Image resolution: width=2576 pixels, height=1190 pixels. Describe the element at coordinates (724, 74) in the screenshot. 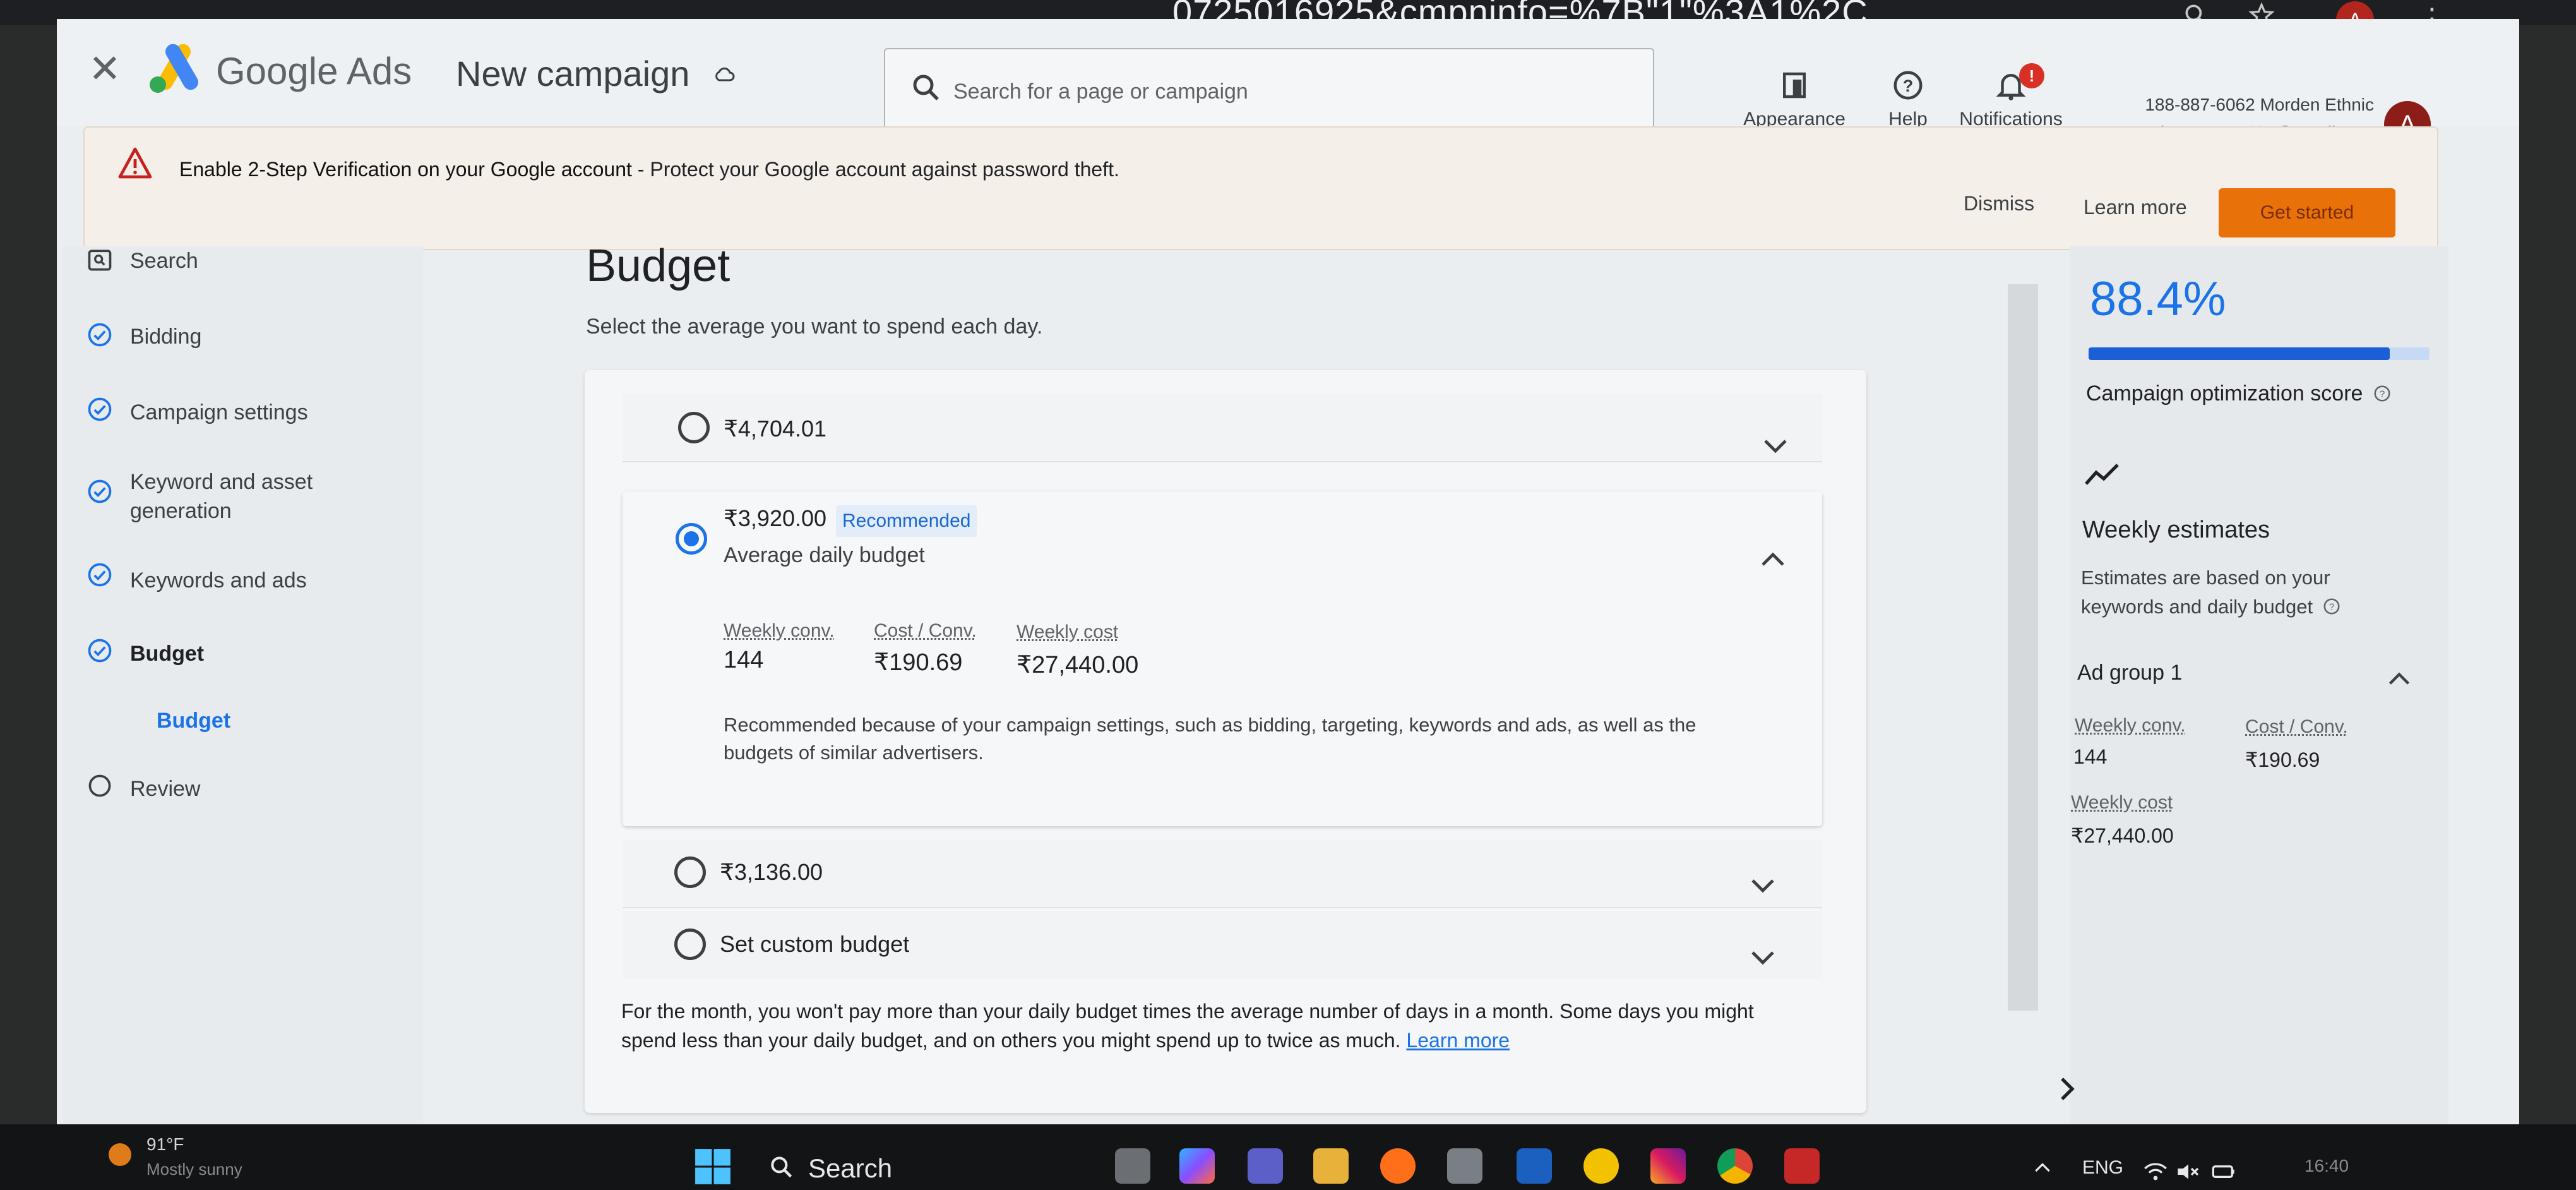

I see `cloud-saved-icon` at that location.